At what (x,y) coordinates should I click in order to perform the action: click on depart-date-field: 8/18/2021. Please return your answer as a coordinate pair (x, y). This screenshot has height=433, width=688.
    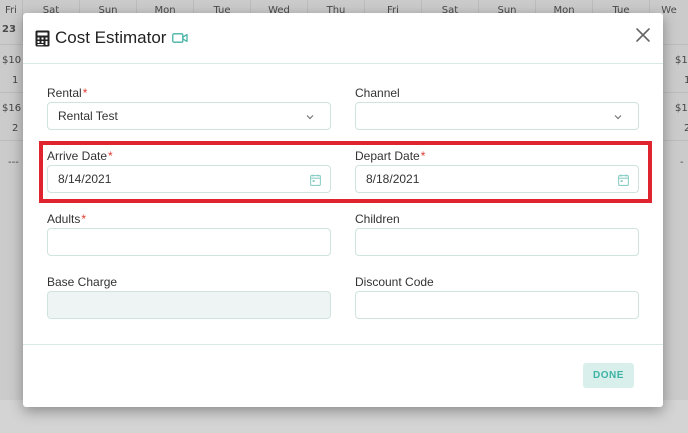
    Looking at the image, I should click on (497, 179).